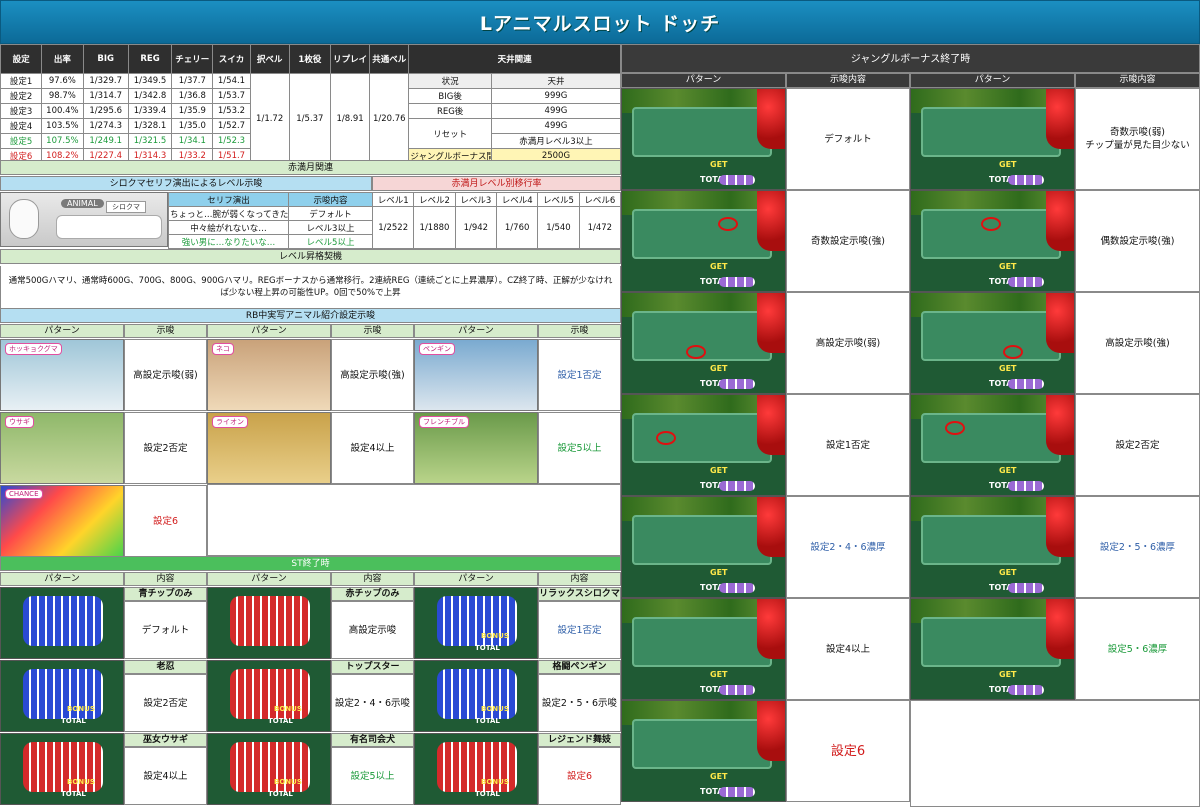 This screenshot has width=1200, height=807. Describe the element at coordinates (848, 343) in the screenshot. I see `jungle-hint-cell: 高設定示唆(弱)` at that location.